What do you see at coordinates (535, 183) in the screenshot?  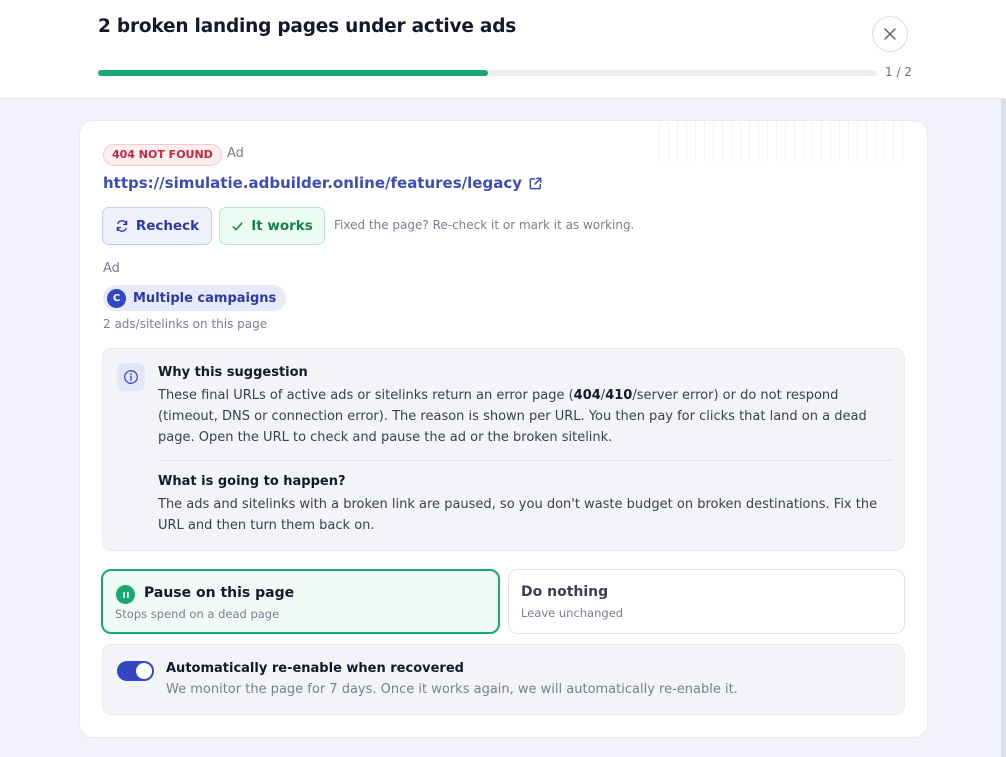 I see `external-link-icon` at bounding box center [535, 183].